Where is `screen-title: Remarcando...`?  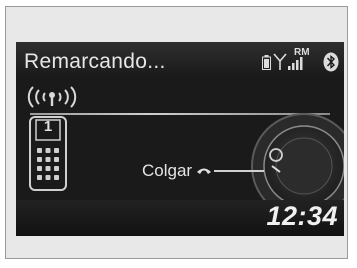 screen-title: Remarcando... is located at coordinates (95, 61).